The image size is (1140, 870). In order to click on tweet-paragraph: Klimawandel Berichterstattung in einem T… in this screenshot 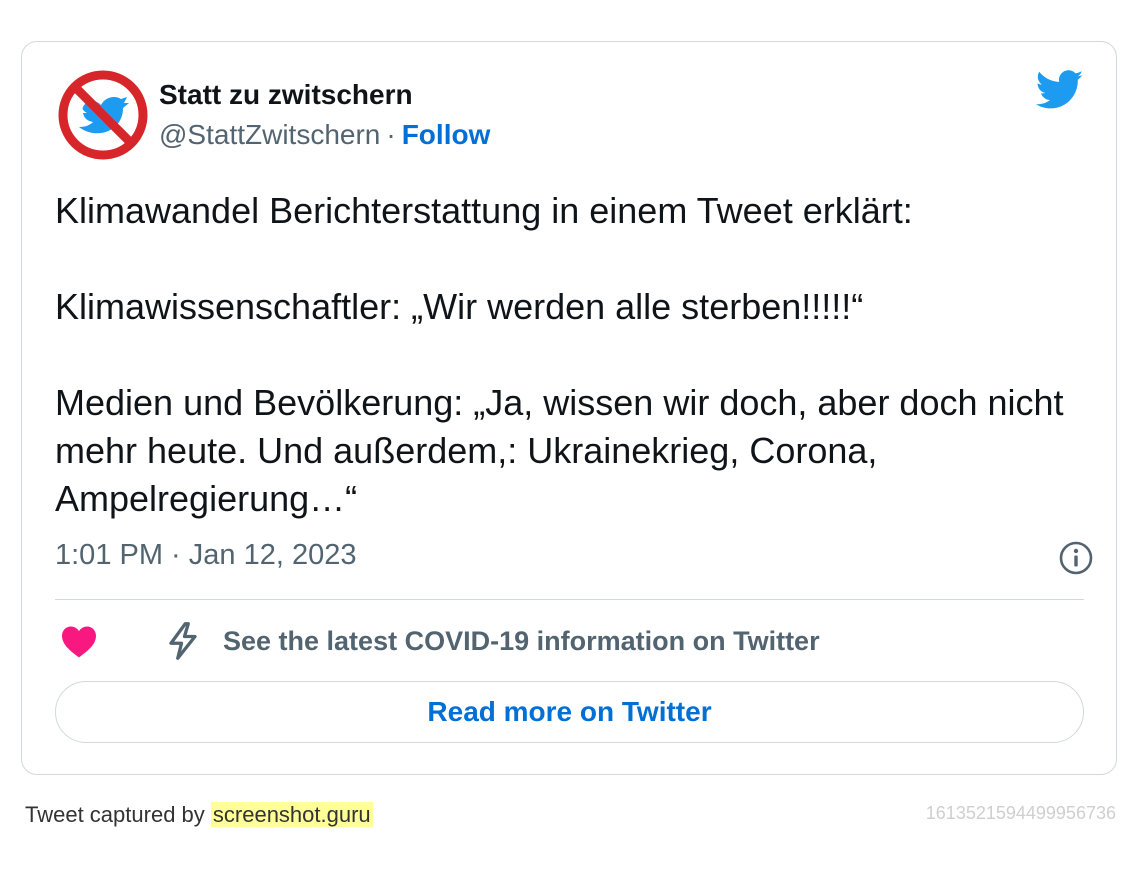, I will do `click(484, 210)`.